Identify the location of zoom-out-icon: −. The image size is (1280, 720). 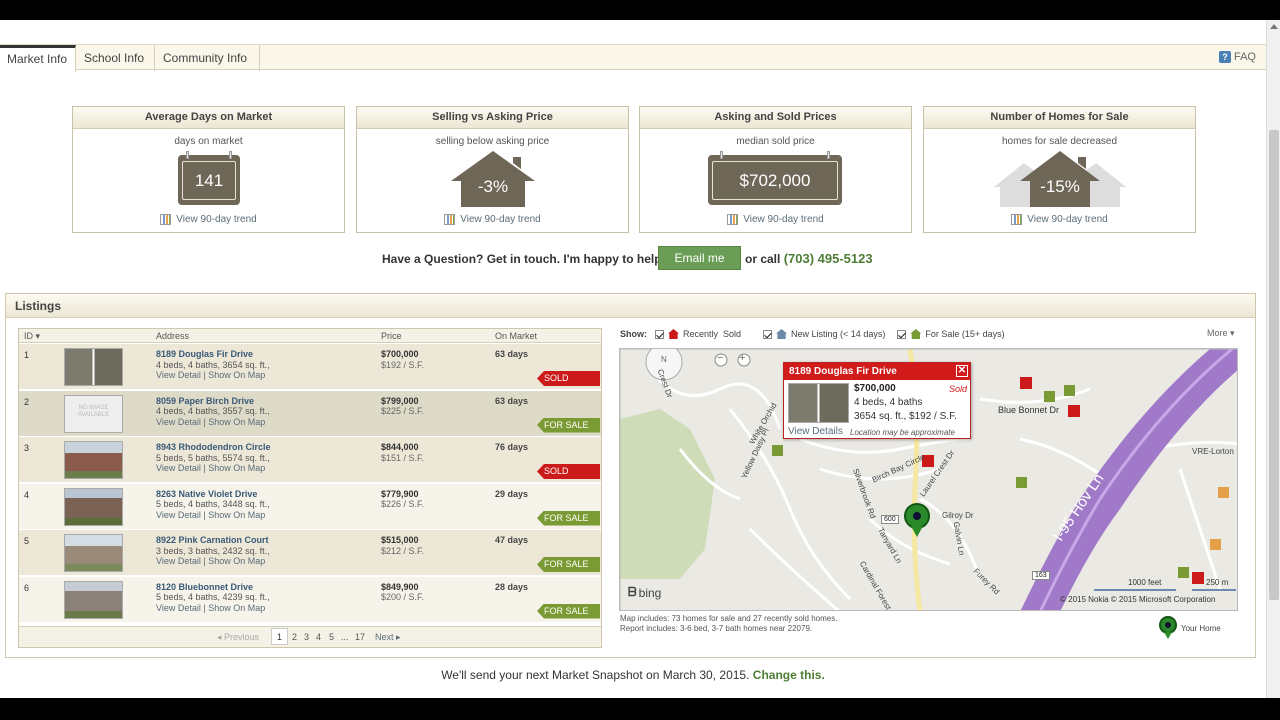
(720, 358).